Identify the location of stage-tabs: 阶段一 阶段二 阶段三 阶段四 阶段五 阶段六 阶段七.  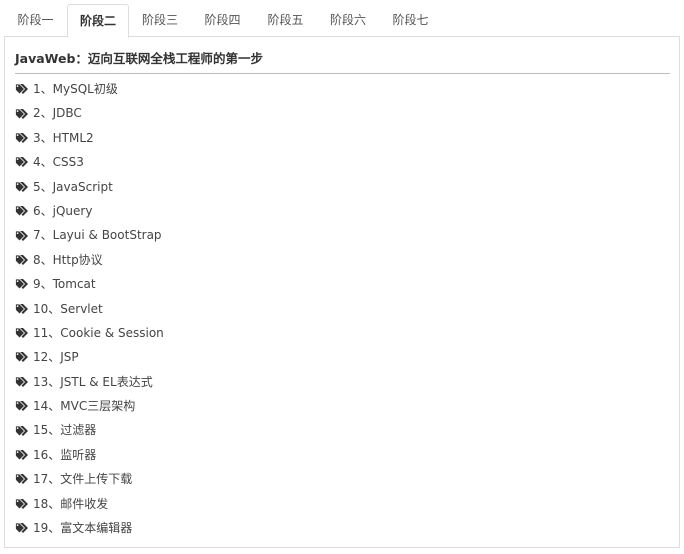
(342, 21).